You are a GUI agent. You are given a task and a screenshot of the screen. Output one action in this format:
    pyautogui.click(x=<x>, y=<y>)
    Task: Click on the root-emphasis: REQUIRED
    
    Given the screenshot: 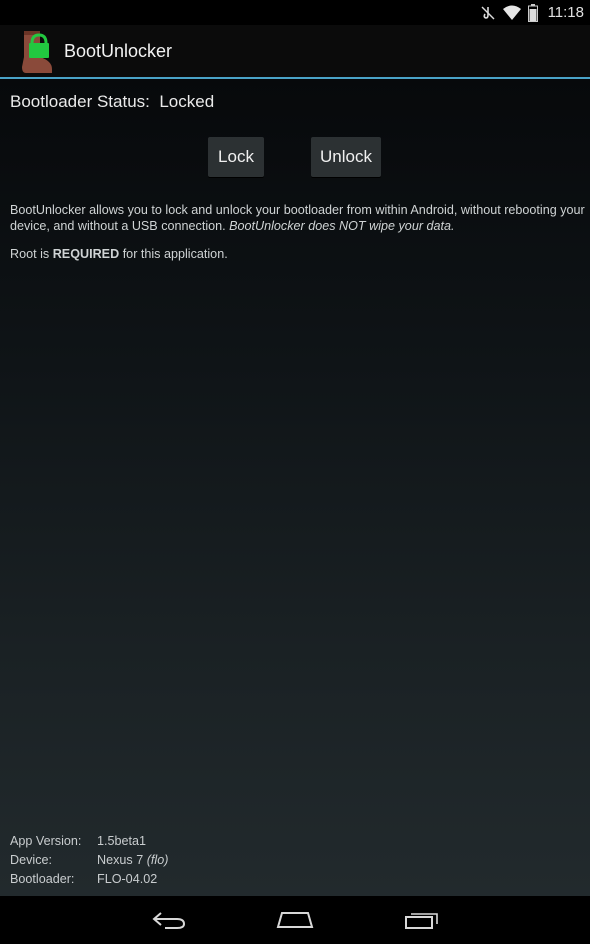 What is the action you would take?
    pyautogui.click(x=86, y=254)
    